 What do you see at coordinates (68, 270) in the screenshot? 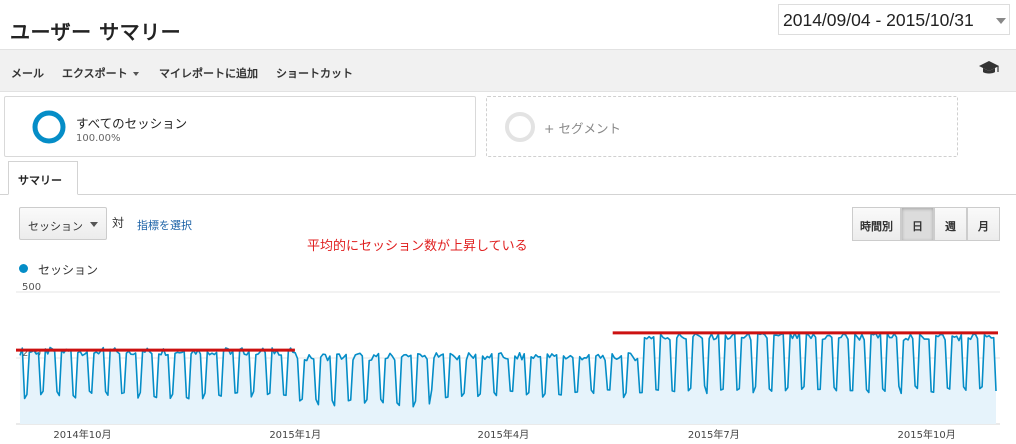
I see `legend-label: セッション` at bounding box center [68, 270].